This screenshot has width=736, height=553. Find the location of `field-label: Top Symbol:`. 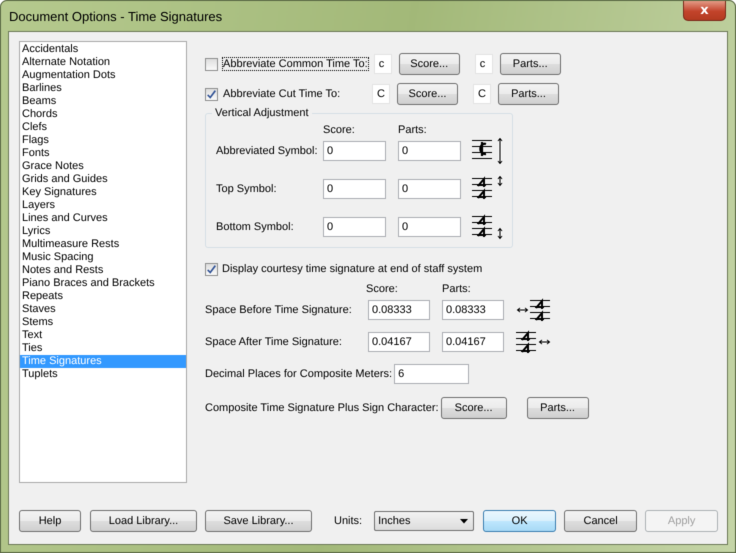

field-label: Top Symbol: is located at coordinates (247, 189).